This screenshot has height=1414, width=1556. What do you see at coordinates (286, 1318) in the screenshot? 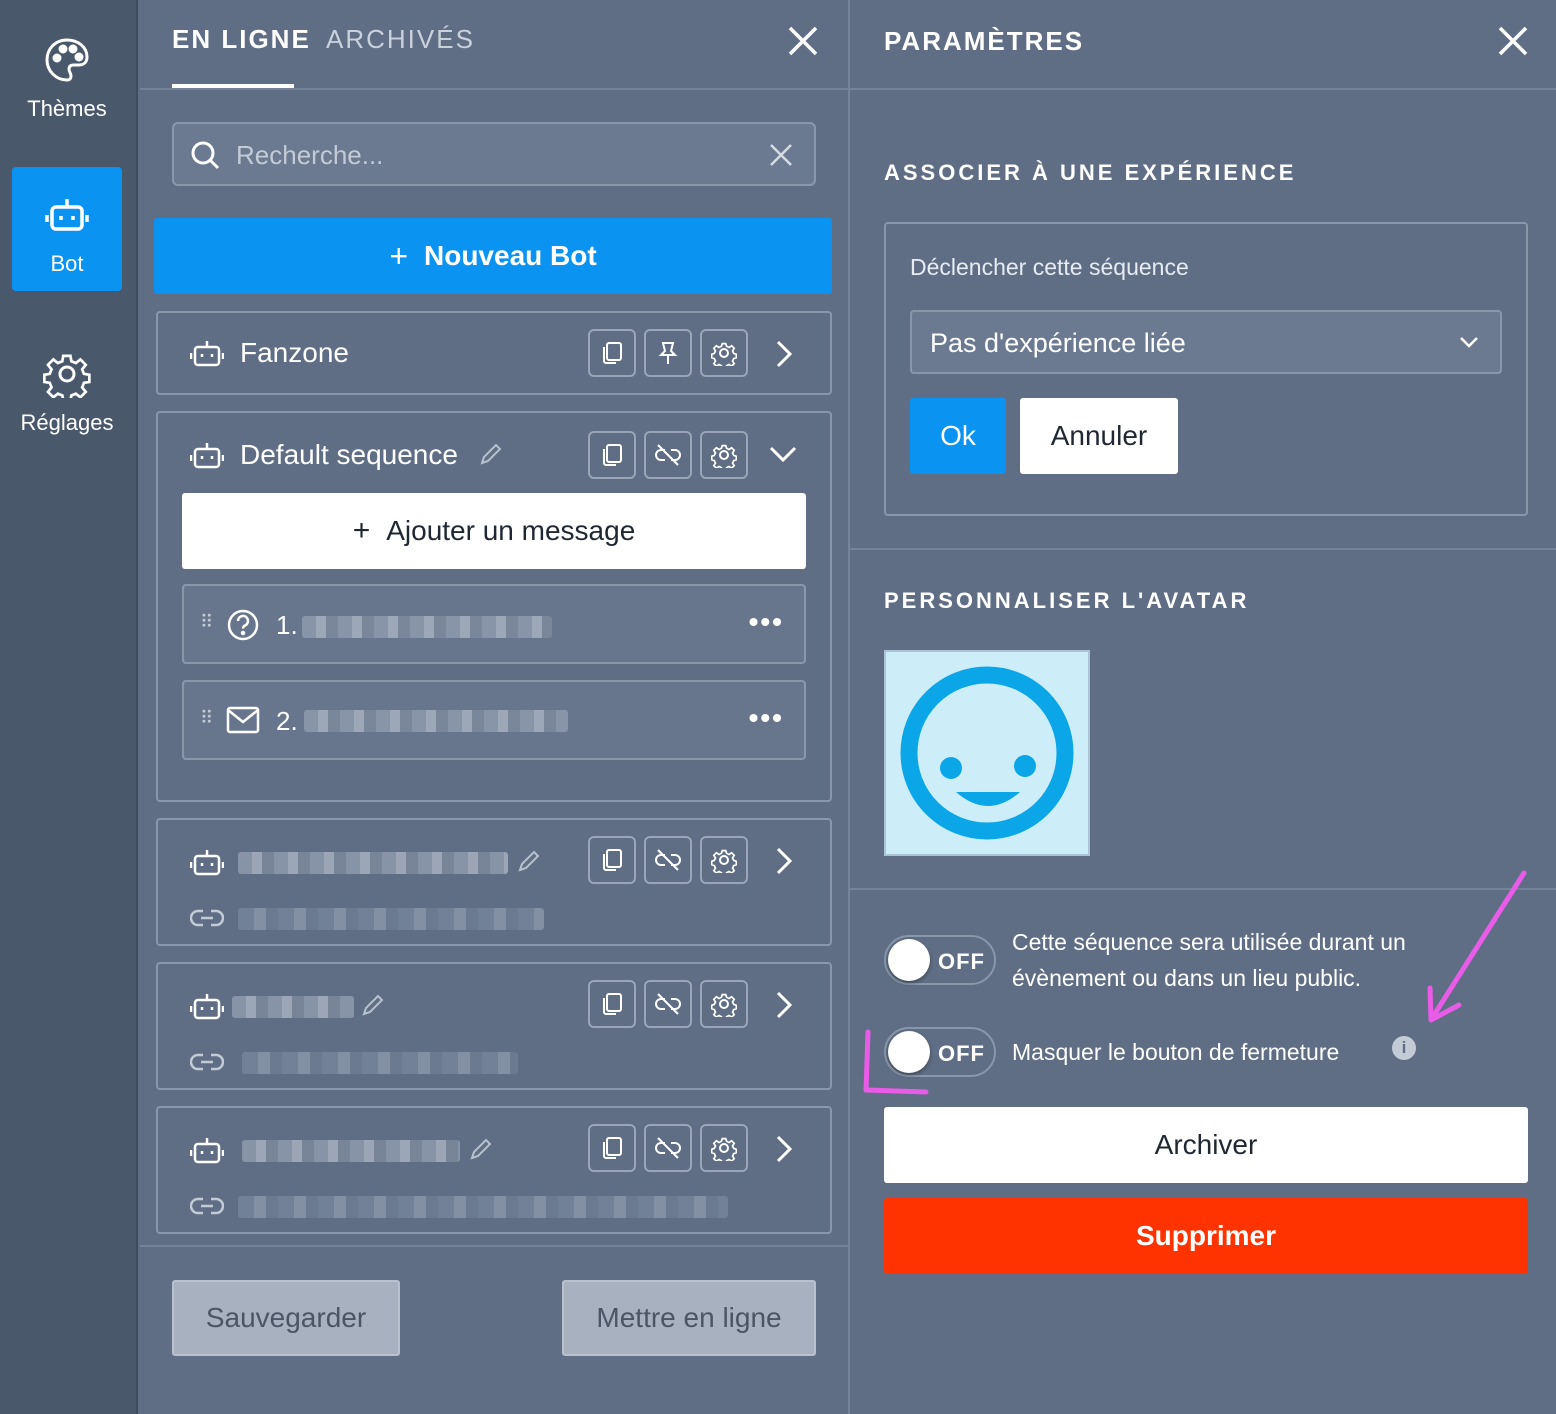
I see `save-button: Sauvegarder` at bounding box center [286, 1318].